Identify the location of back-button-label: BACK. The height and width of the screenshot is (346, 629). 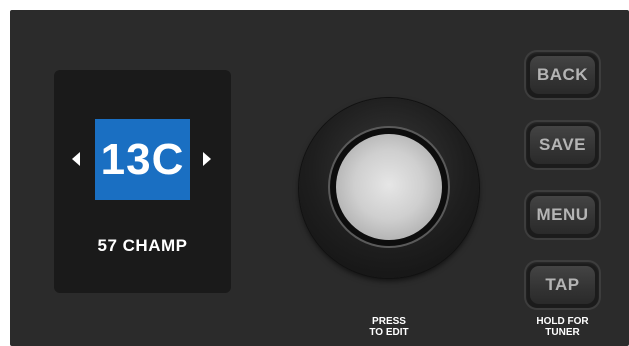
(562, 75).